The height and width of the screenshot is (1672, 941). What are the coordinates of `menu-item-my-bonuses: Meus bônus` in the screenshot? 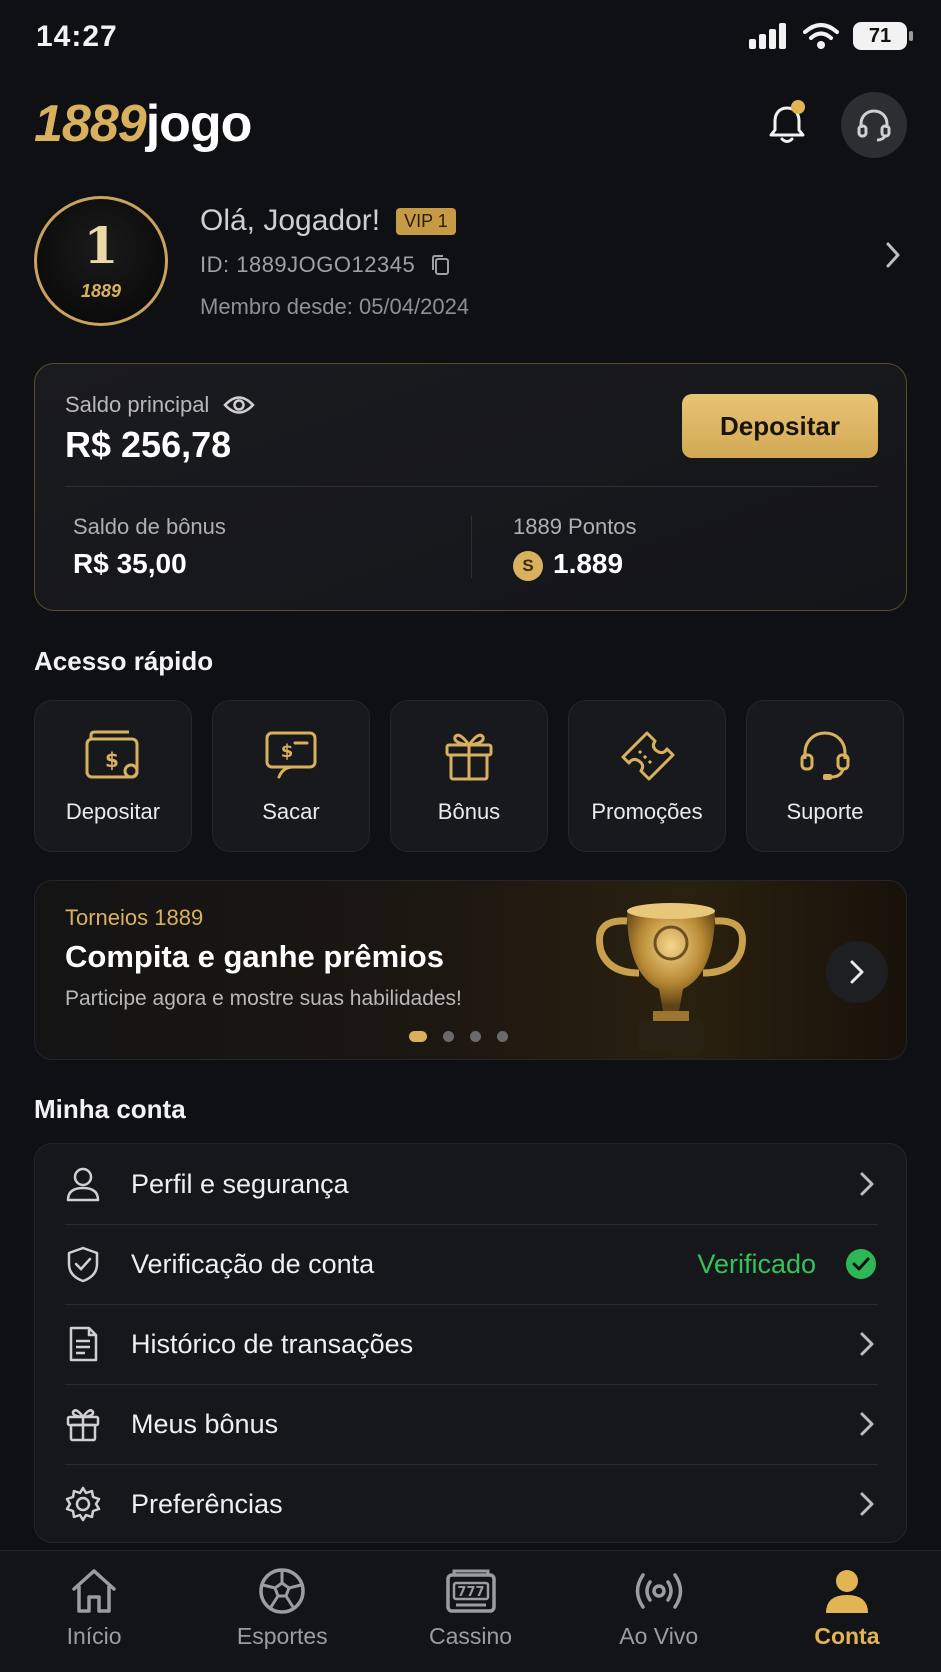 It's located at (470, 1424).